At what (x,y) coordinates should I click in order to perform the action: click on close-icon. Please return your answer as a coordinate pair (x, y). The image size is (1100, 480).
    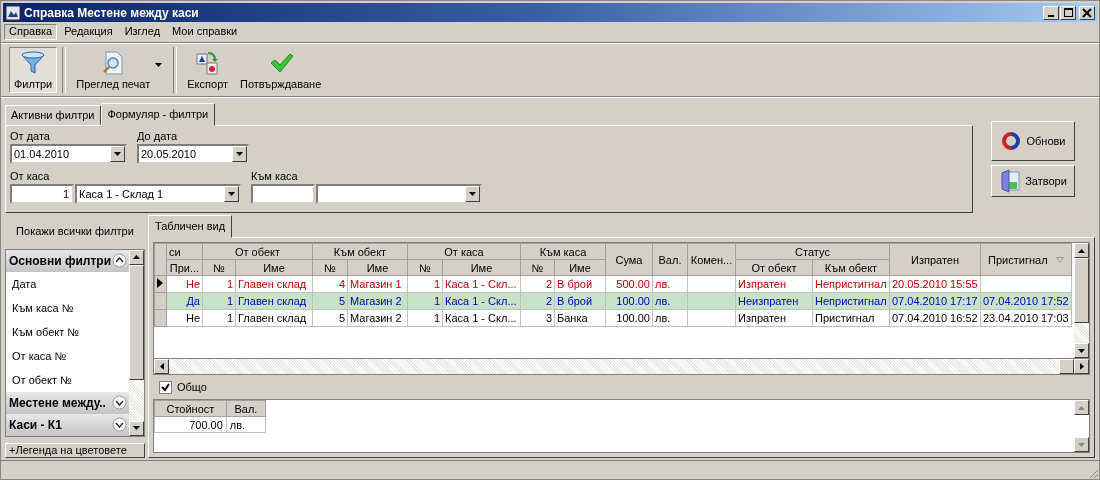
    Looking at the image, I should click on (1087, 12).